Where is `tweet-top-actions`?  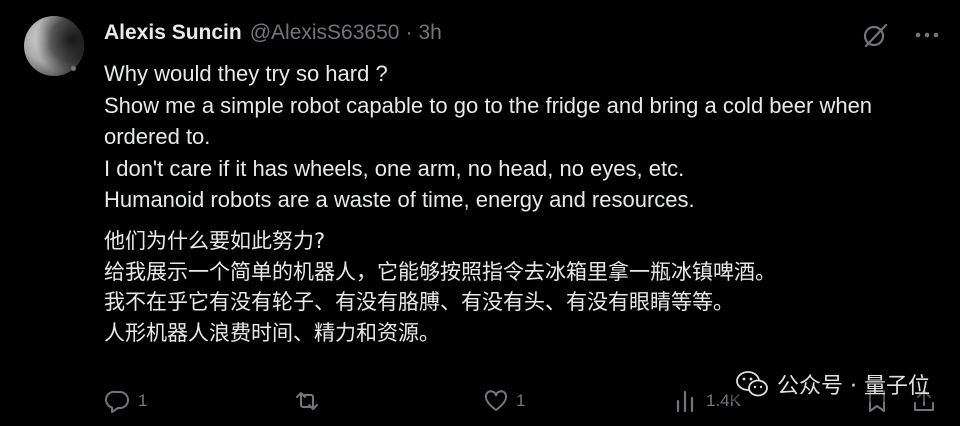 tweet-top-actions is located at coordinates (901, 35).